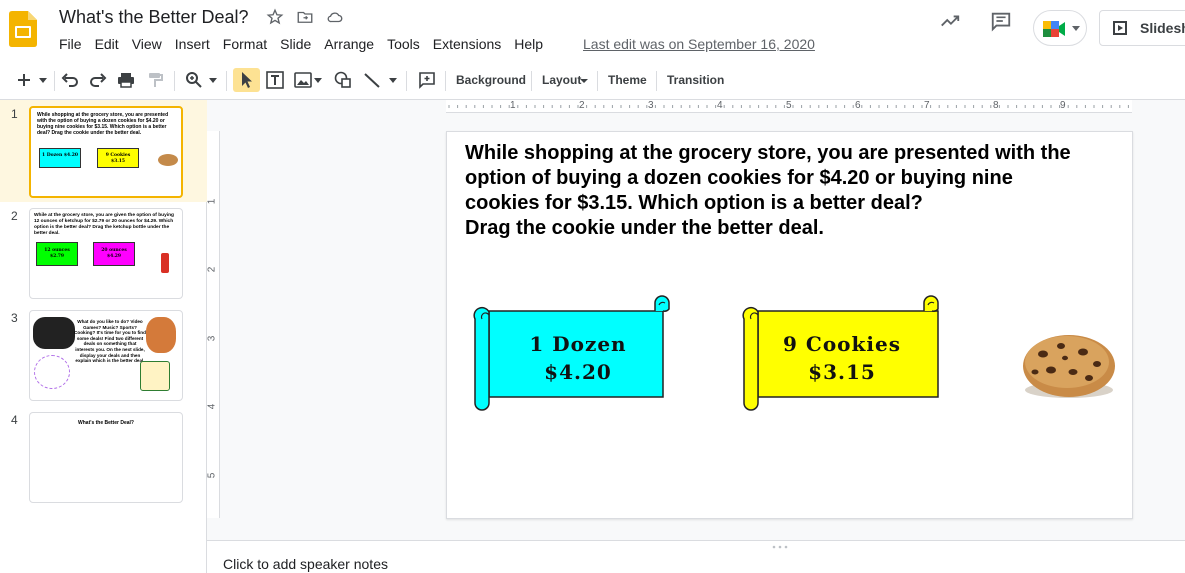 This screenshot has height=573, width=1185. I want to click on menu-insert: Insert, so click(192, 44).